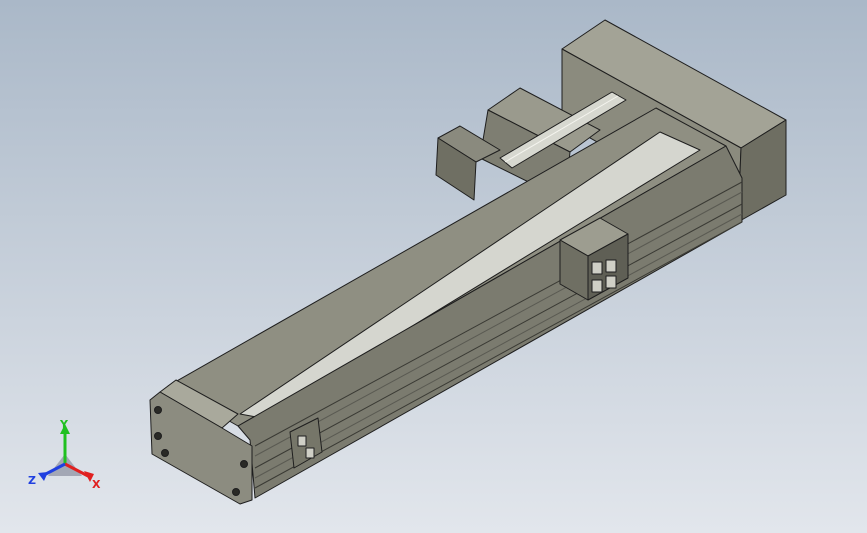  What do you see at coordinates (96, 484) in the screenshot?
I see `x-axis-label: X` at bounding box center [96, 484].